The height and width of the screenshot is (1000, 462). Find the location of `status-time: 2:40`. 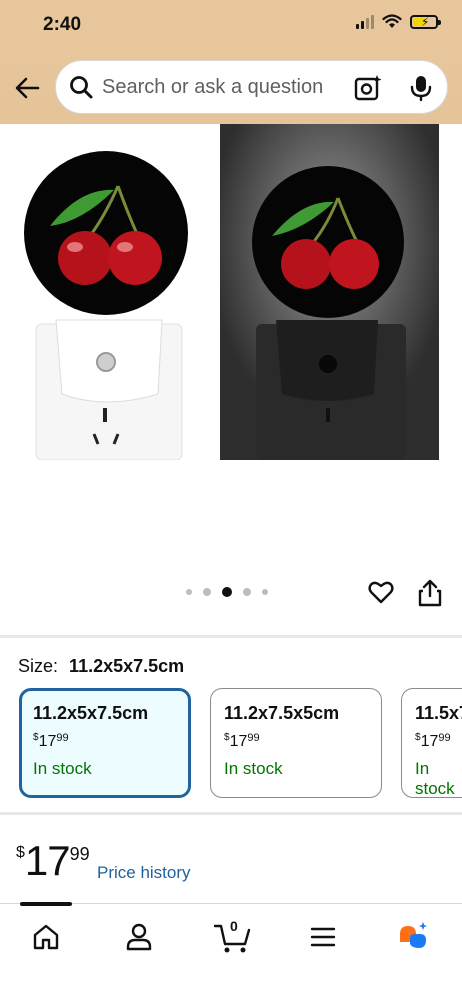

status-time: 2:40 is located at coordinates (62, 24).